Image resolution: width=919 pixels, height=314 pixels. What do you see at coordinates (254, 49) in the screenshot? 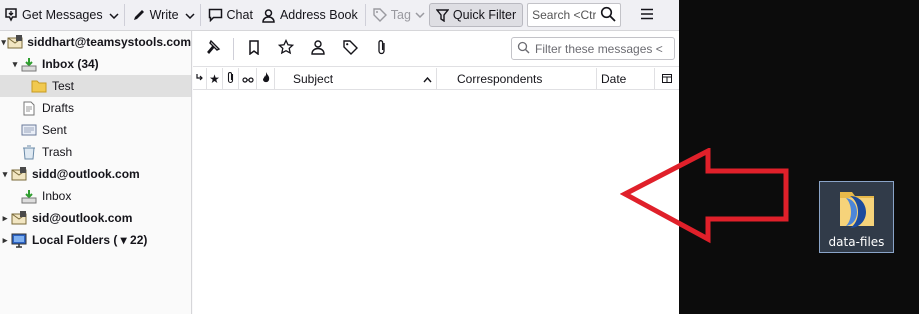
I see `unread-filter-toggle` at bounding box center [254, 49].